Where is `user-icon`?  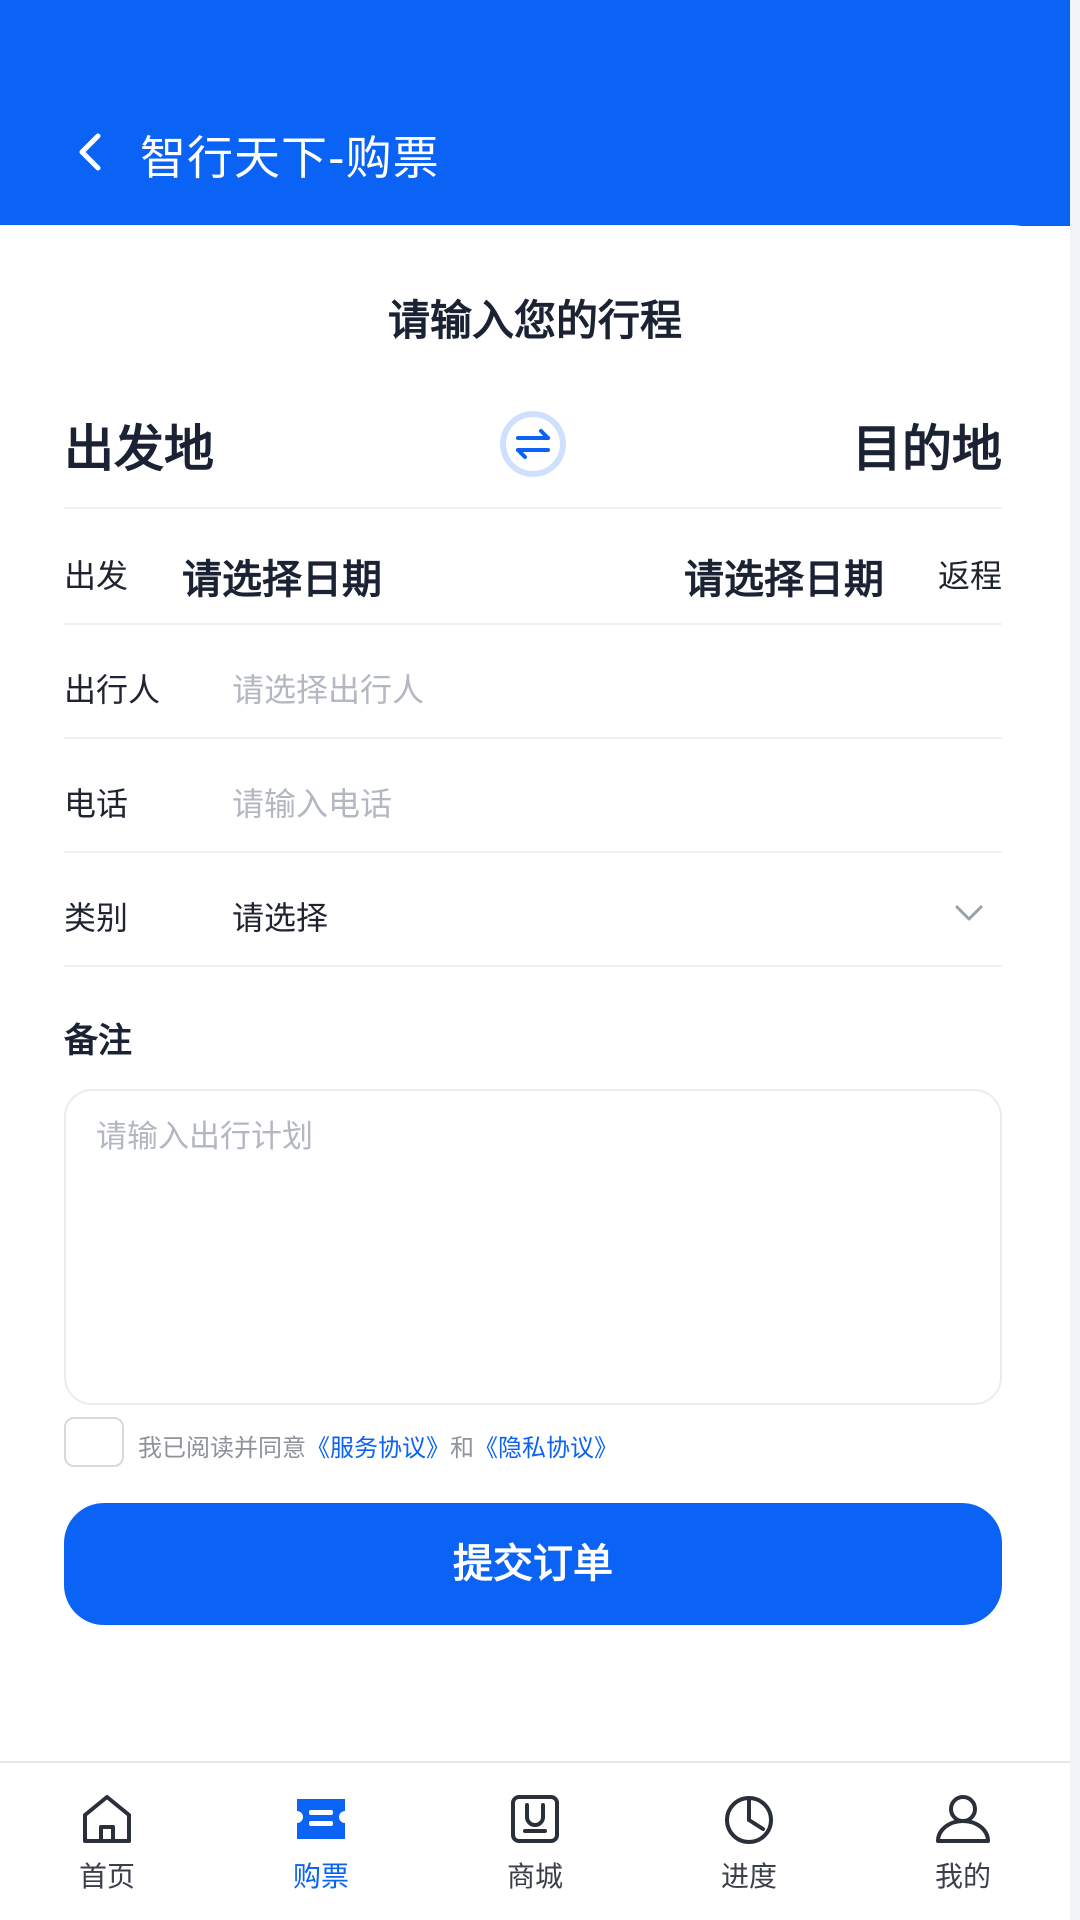 user-icon is located at coordinates (963, 1819).